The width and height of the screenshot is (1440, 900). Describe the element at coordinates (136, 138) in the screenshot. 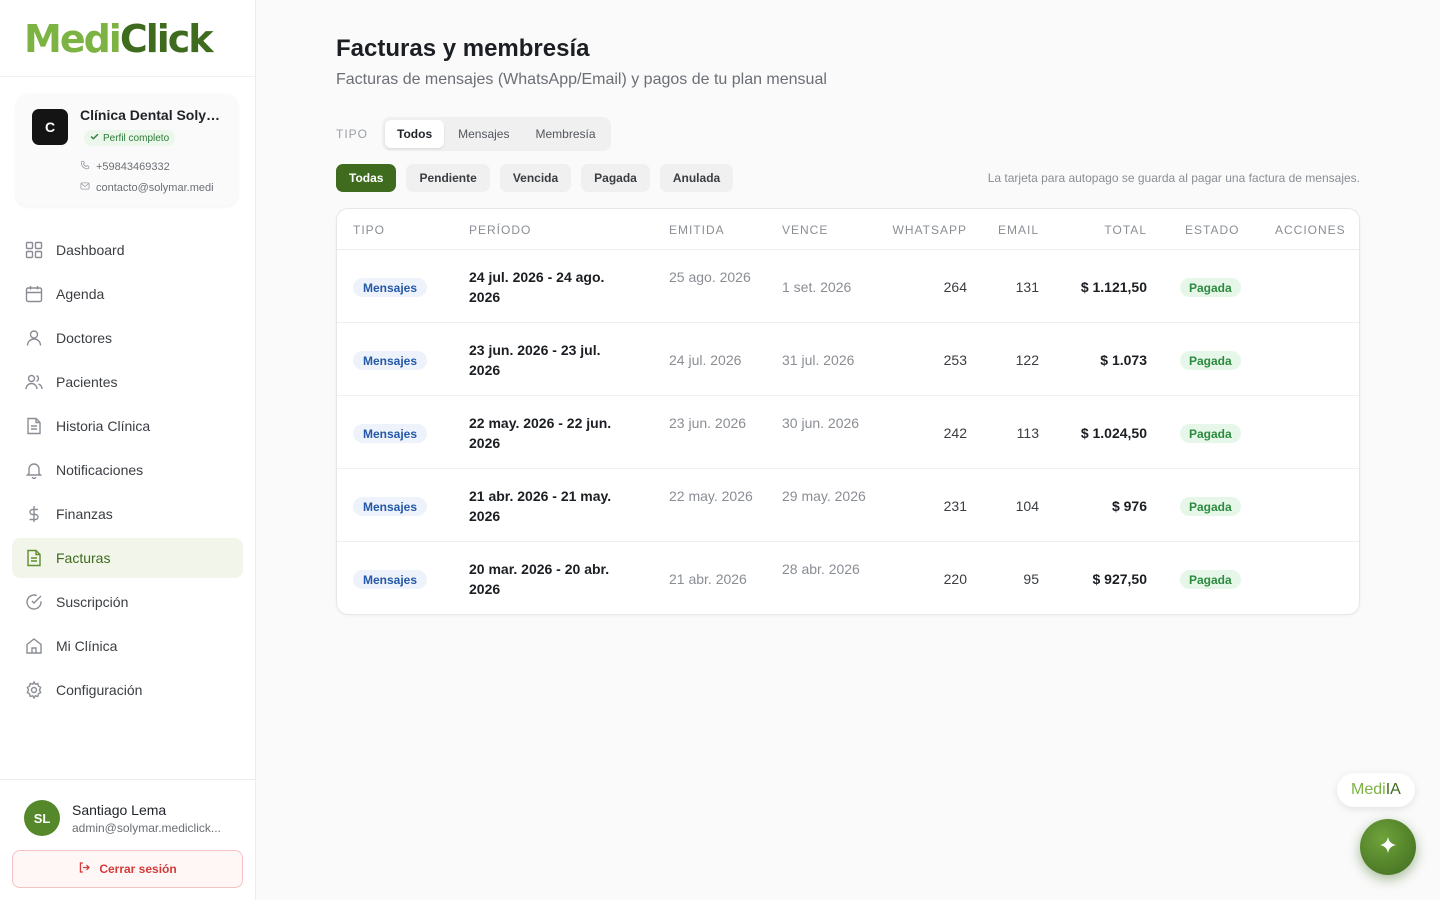

I see `profile-complete-label: Perfil completo` at that location.